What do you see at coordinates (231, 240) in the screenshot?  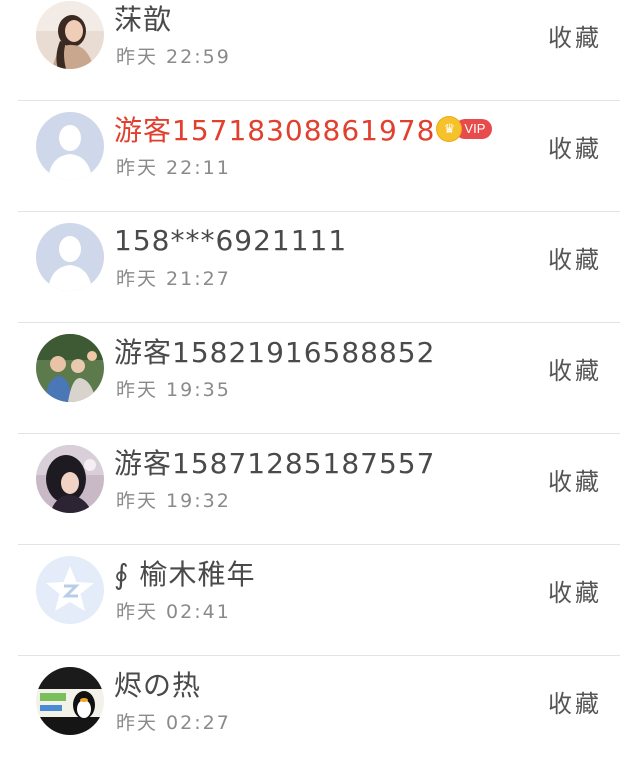 I see `contact-name: 158***6921111` at bounding box center [231, 240].